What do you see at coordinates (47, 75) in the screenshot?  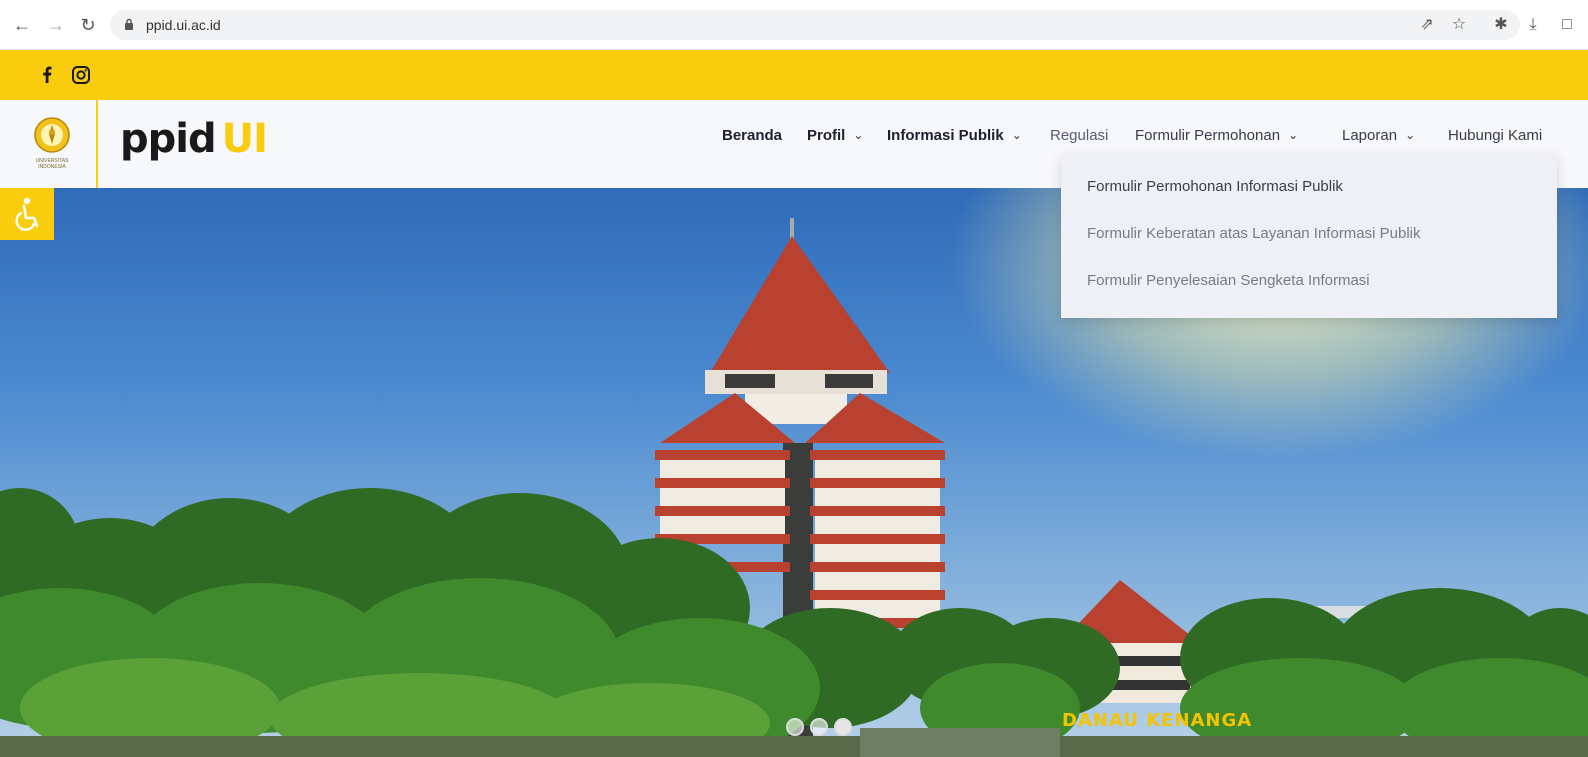 I see `facebook-icon` at bounding box center [47, 75].